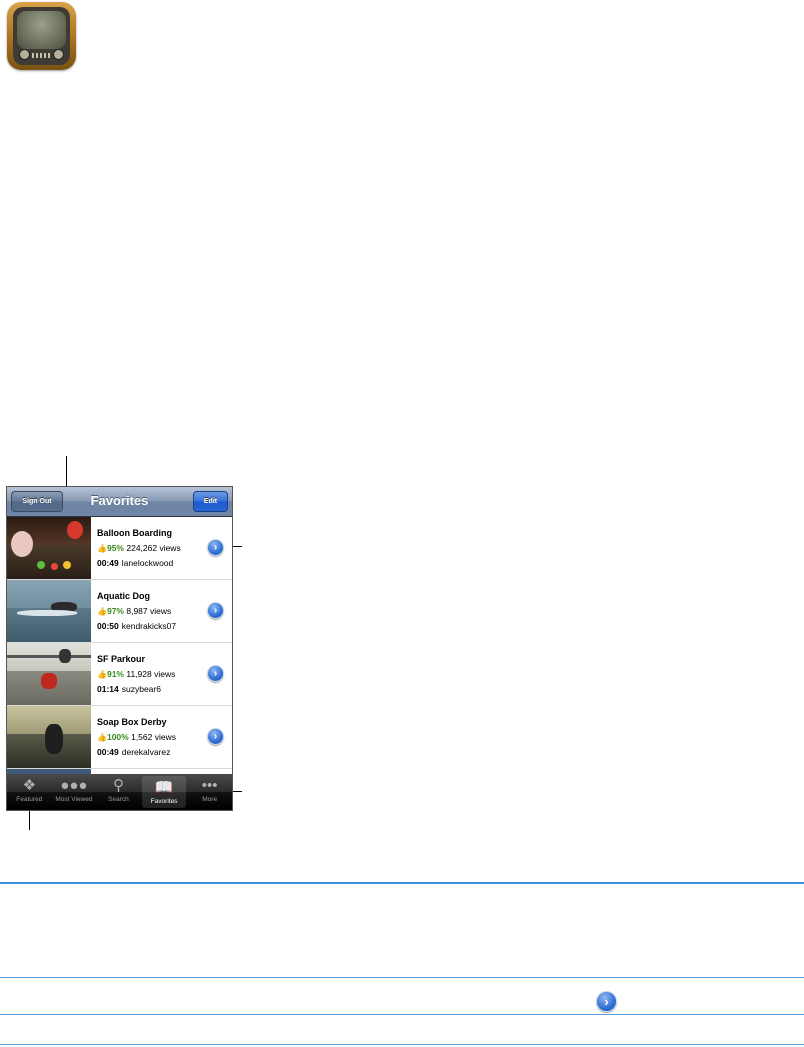 The height and width of the screenshot is (1047, 804). What do you see at coordinates (132, 722) in the screenshot?
I see `video-title: Soap Box Derby` at bounding box center [132, 722].